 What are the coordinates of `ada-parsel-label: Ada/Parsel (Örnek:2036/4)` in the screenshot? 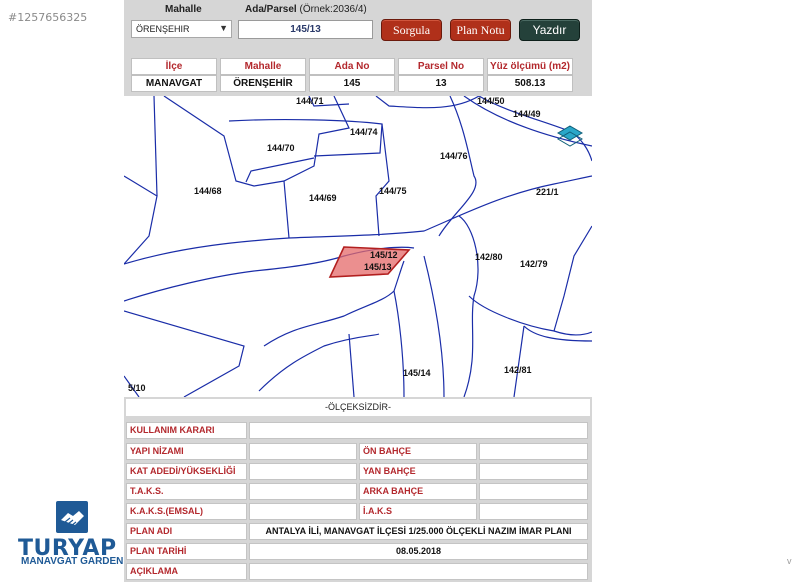 It's located at (306, 9).